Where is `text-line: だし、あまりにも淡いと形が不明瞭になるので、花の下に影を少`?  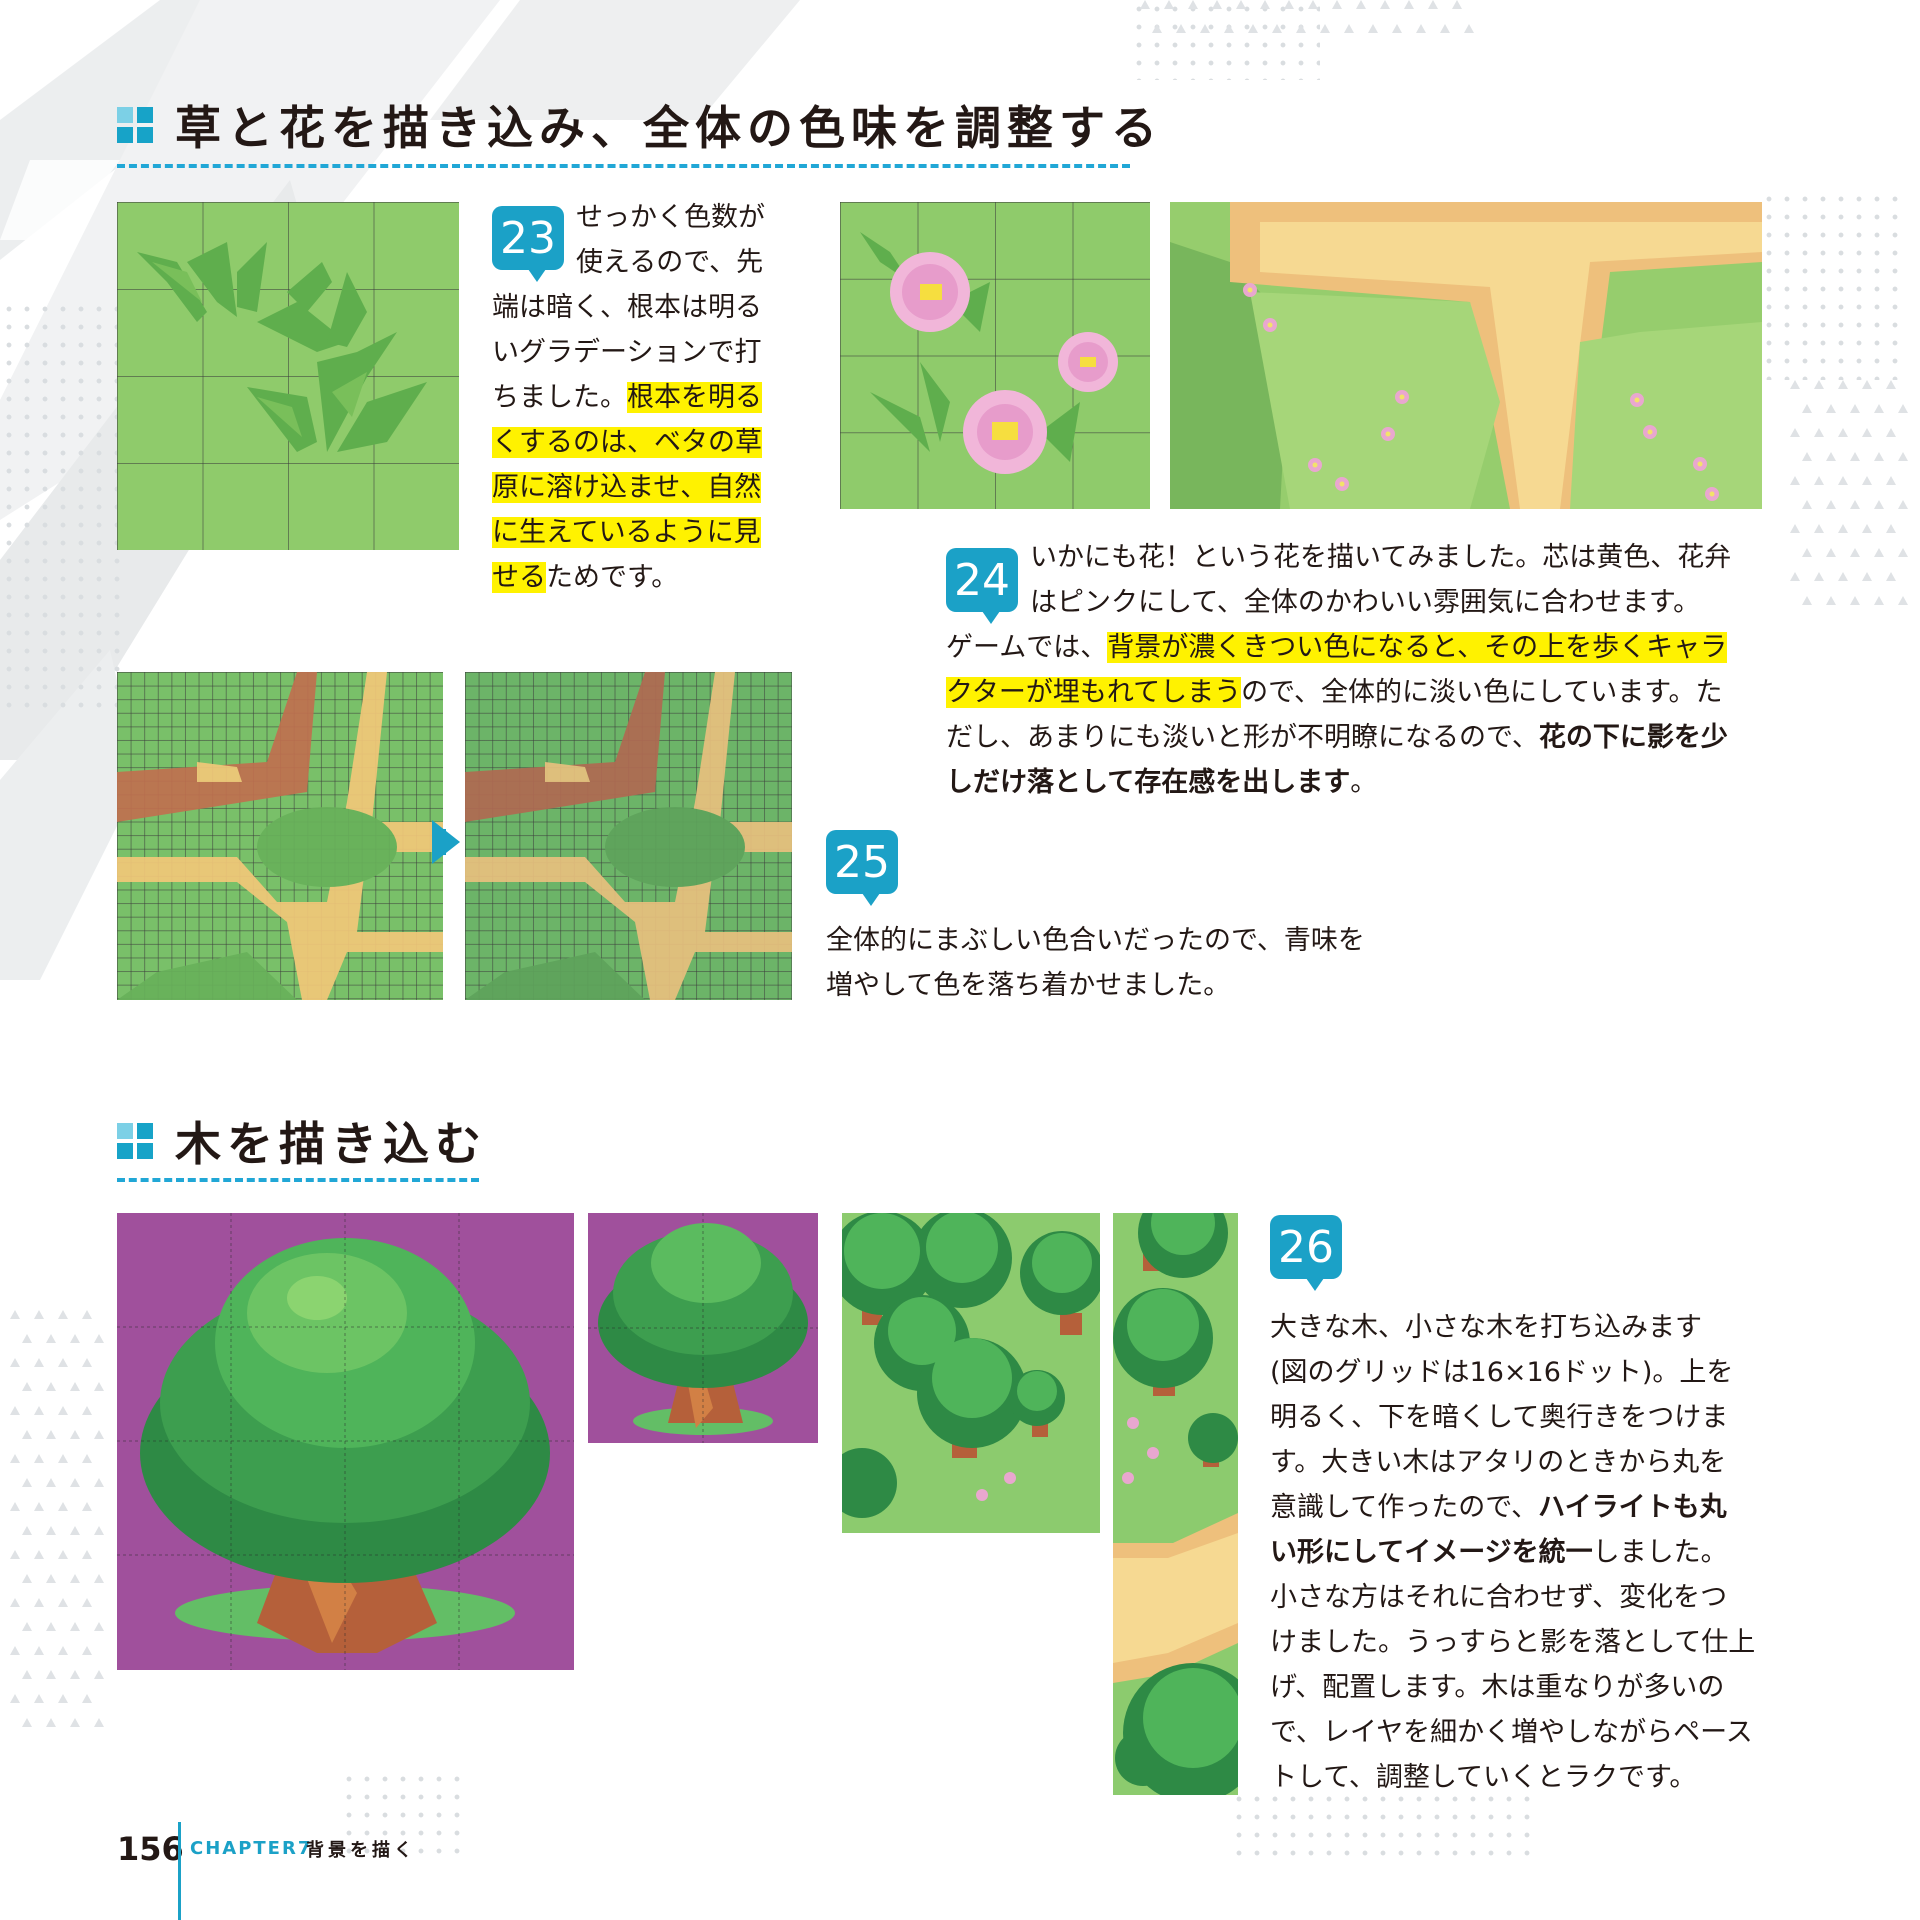 text-line: だし、あまりにも淡いと形が不明瞭になるので、花の下に影を少 is located at coordinates (1356, 737).